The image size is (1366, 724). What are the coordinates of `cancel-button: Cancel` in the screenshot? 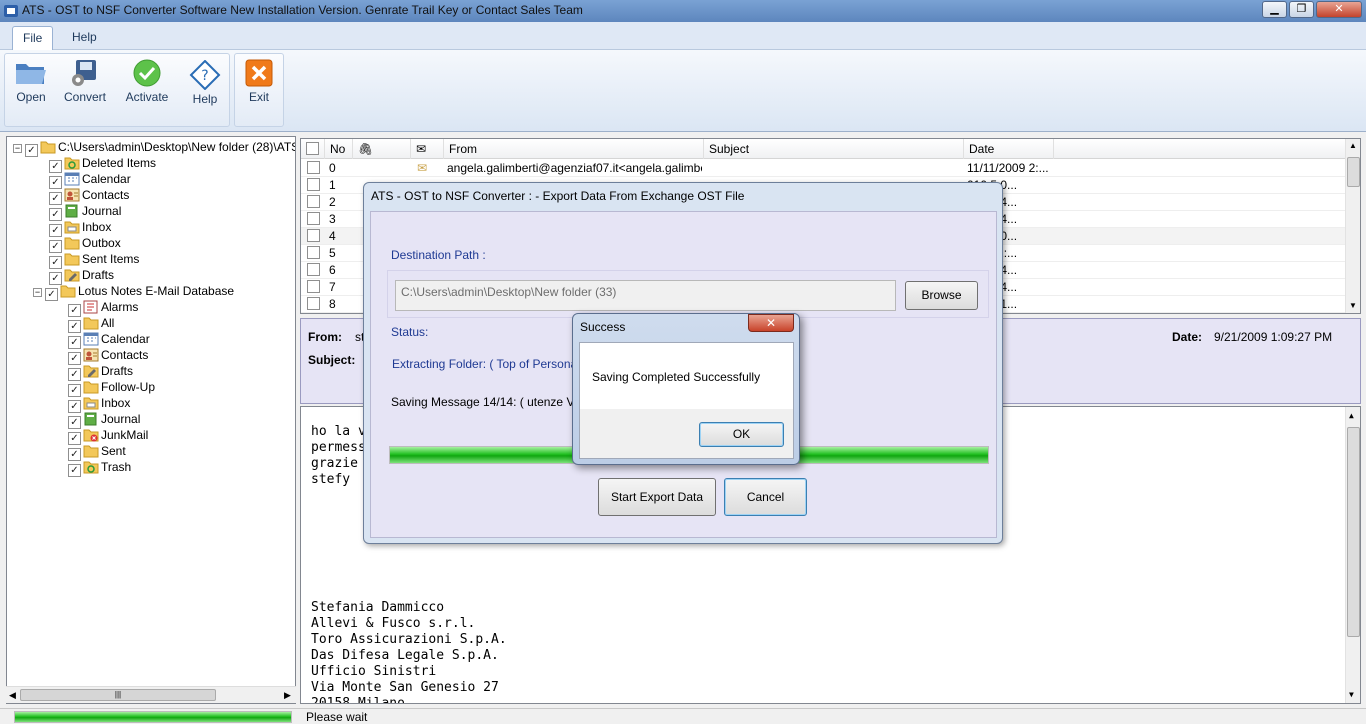 It's located at (765, 497).